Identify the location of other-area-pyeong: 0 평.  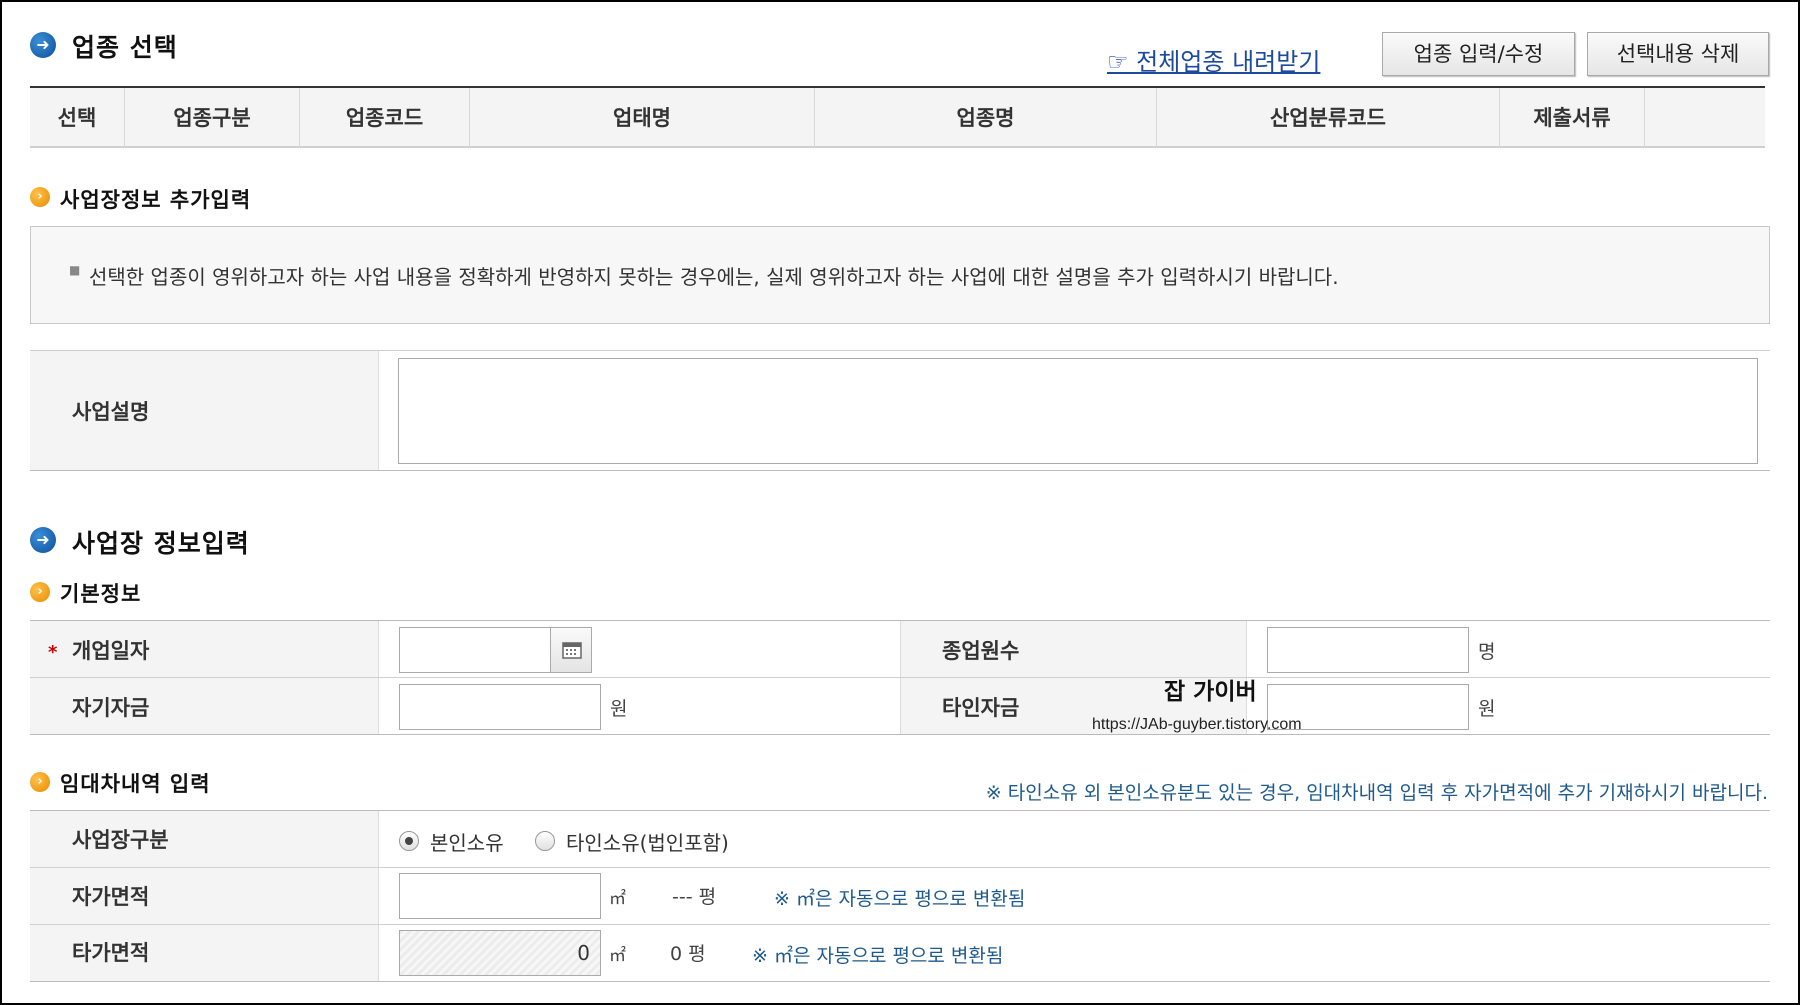
(688, 954).